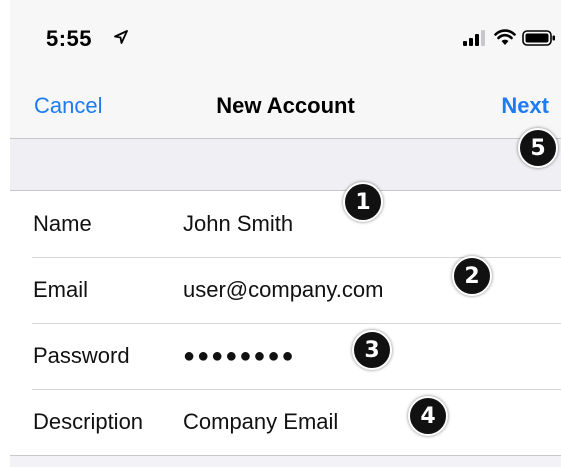 This screenshot has height=467, width=561. What do you see at coordinates (238, 224) in the screenshot?
I see `name-field: John Smith` at bounding box center [238, 224].